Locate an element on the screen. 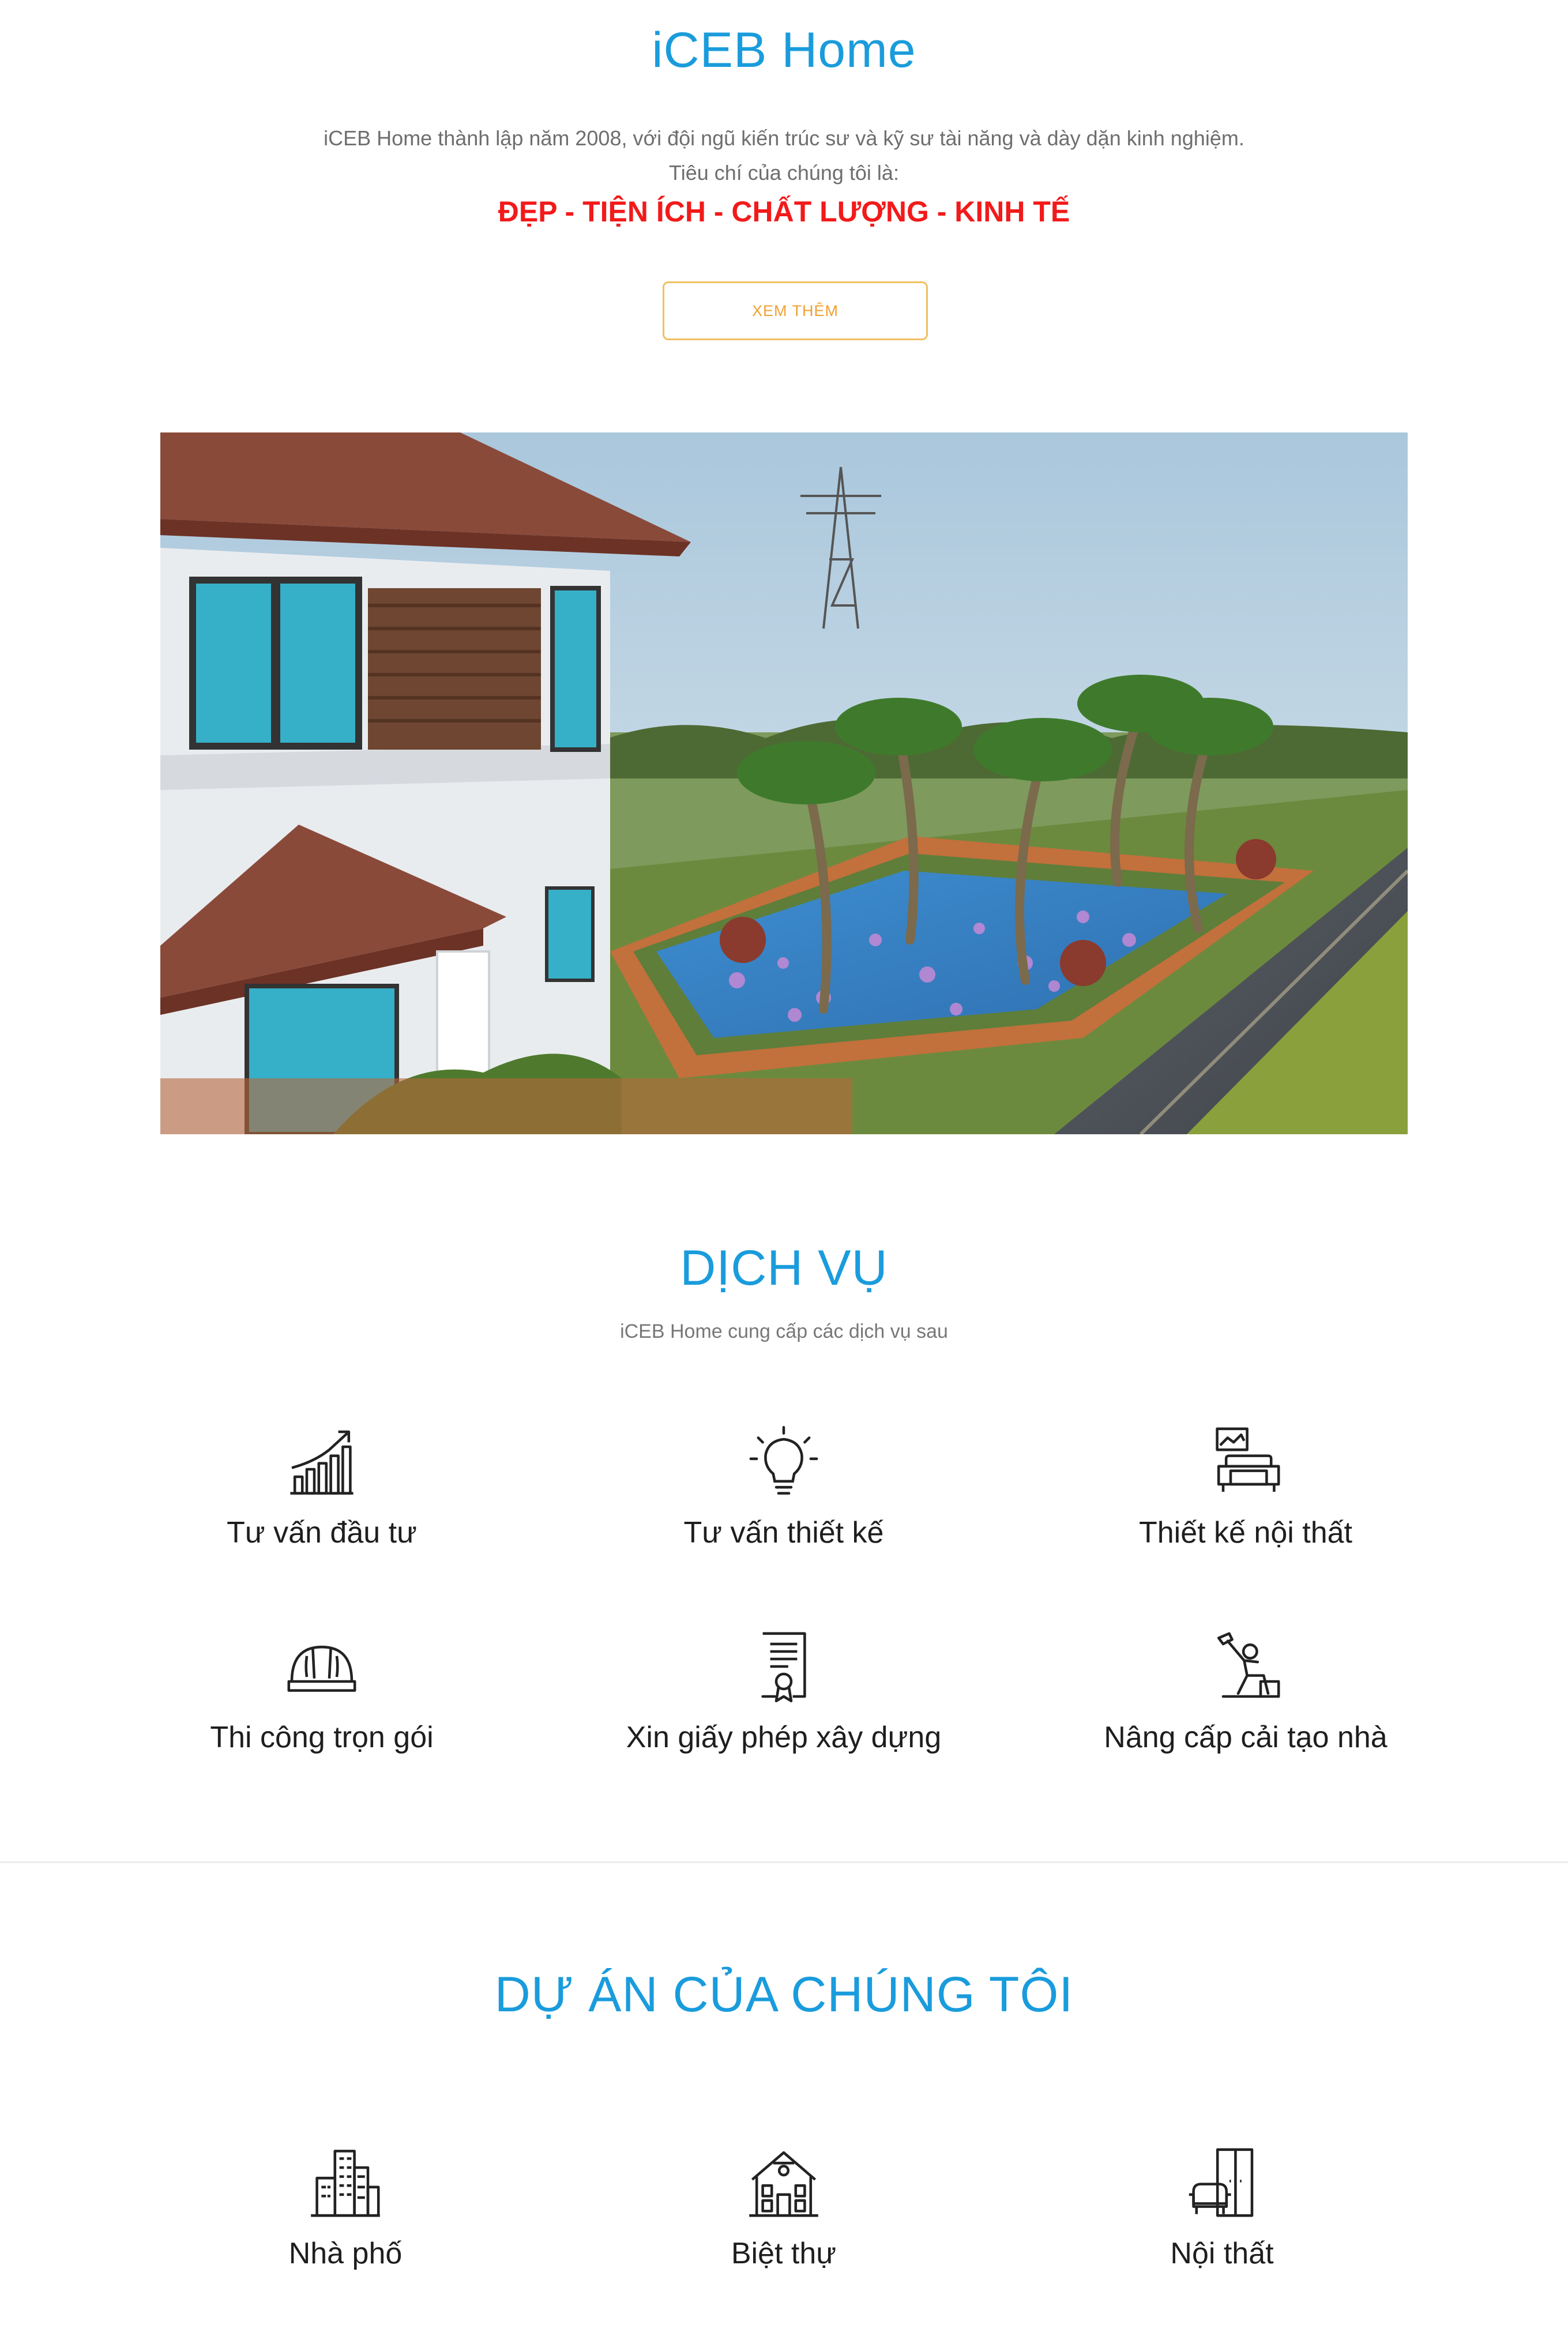  service-building-permit: Xin giấy phép xây dựng is located at coordinates (784, 1692).